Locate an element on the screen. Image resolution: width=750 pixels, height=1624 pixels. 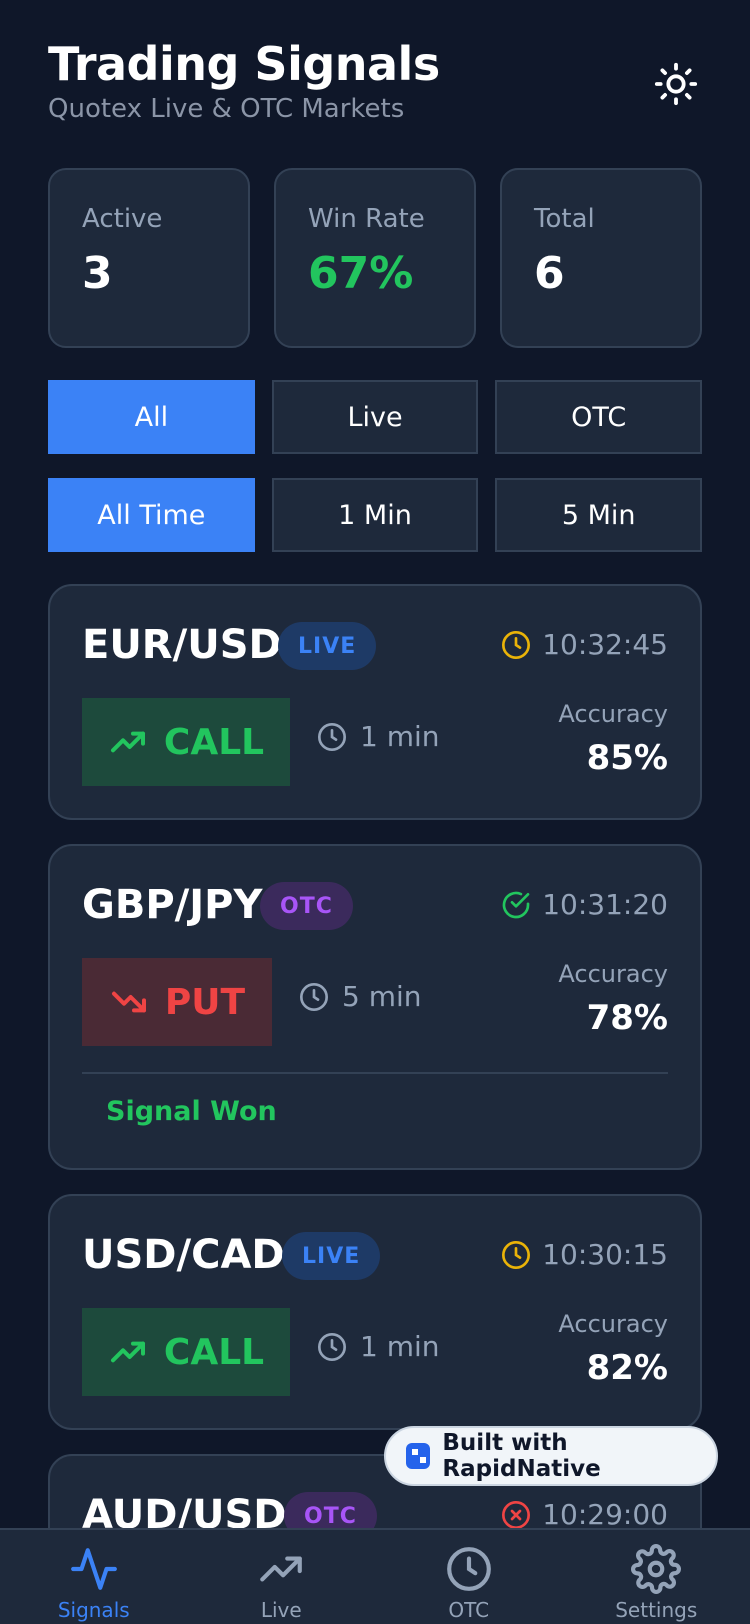
accuracy-value: 78% is located at coordinates (627, 1018).